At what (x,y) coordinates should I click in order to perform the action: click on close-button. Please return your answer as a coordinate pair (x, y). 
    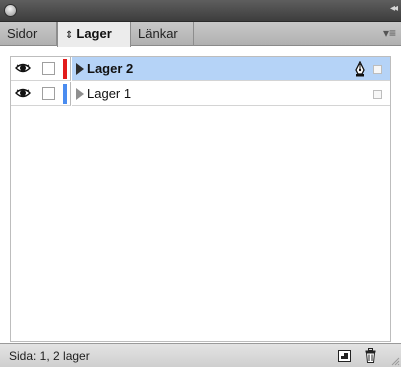
    Looking at the image, I should click on (10, 10).